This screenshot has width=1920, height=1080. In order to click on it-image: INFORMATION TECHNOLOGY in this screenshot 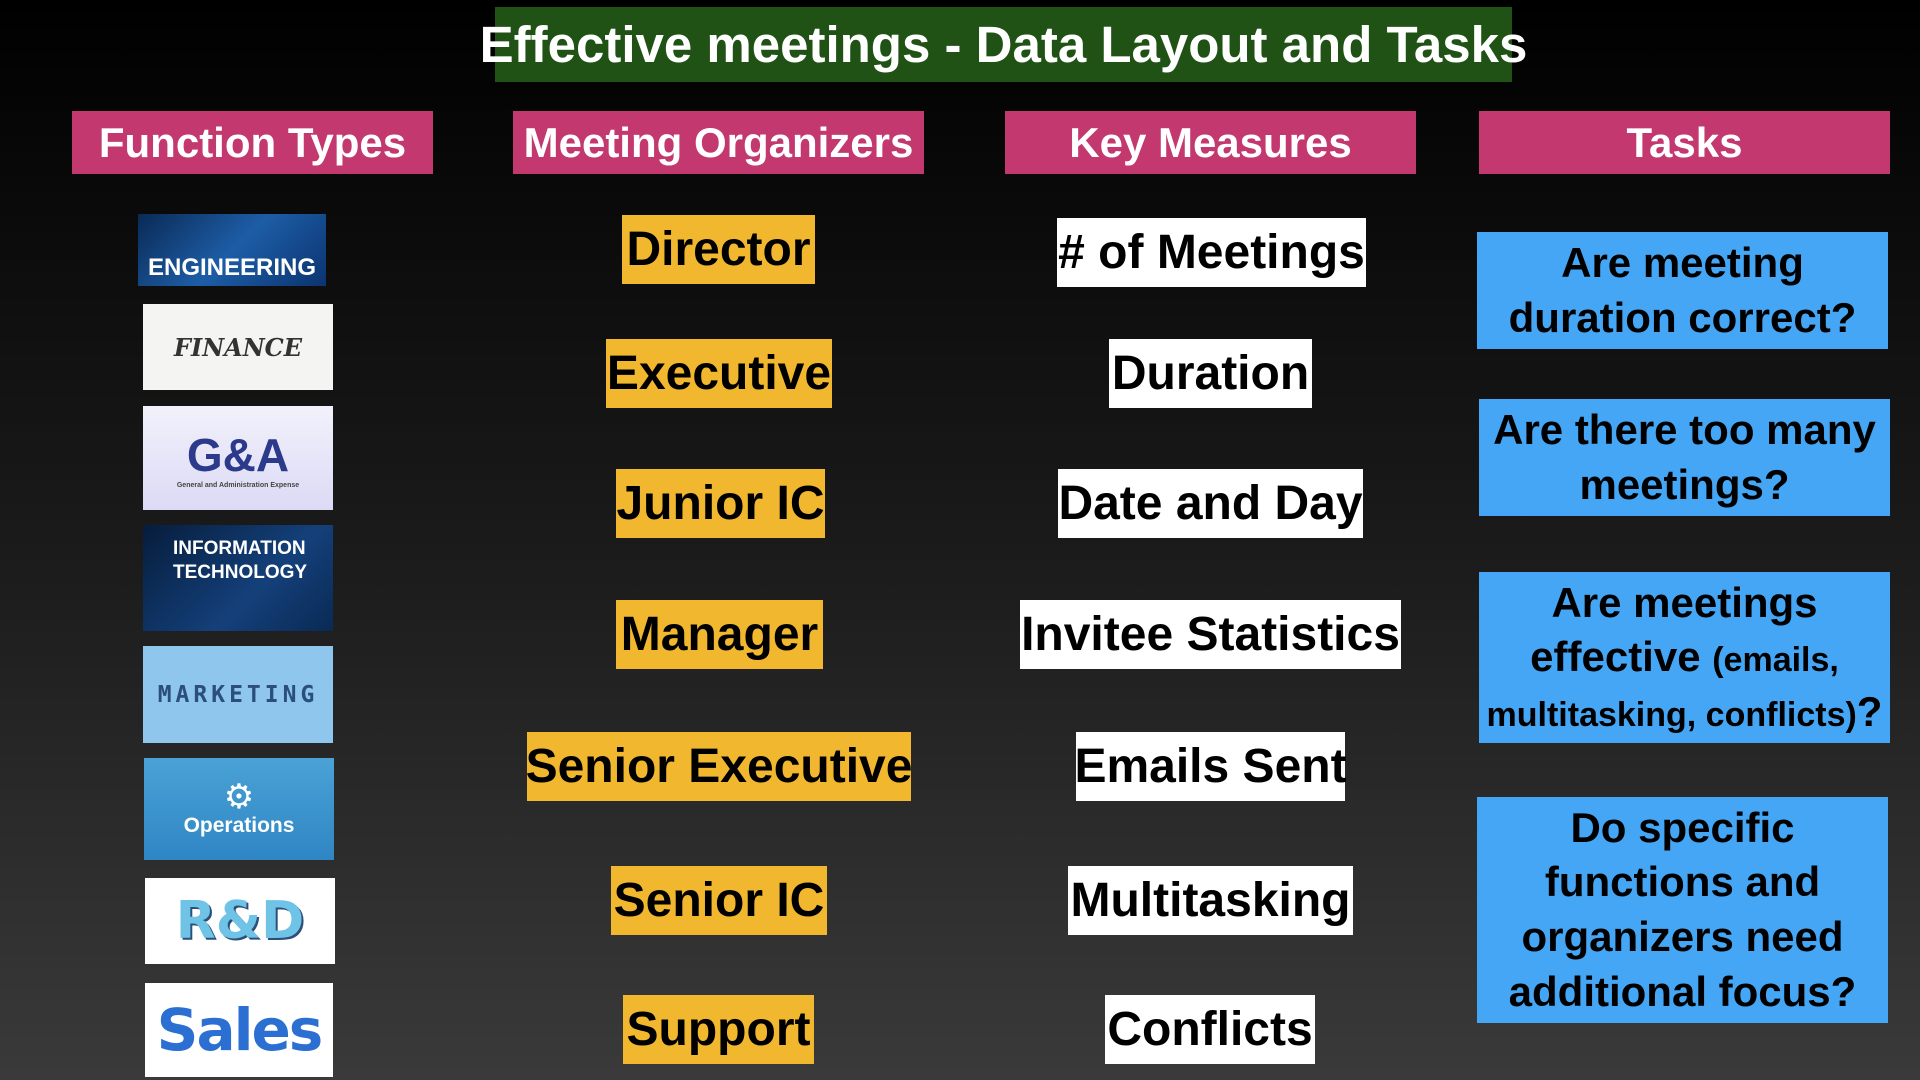, I will do `click(238, 578)`.